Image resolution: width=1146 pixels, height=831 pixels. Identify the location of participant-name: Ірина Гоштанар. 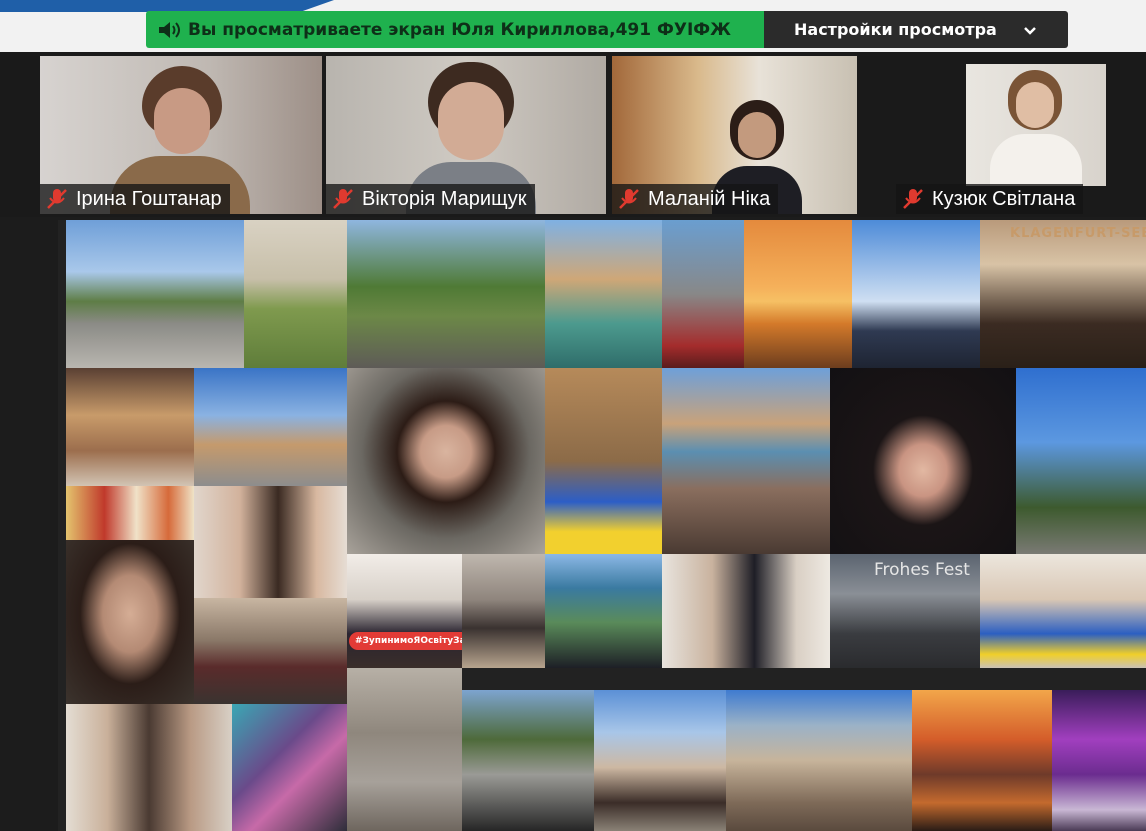
(149, 198).